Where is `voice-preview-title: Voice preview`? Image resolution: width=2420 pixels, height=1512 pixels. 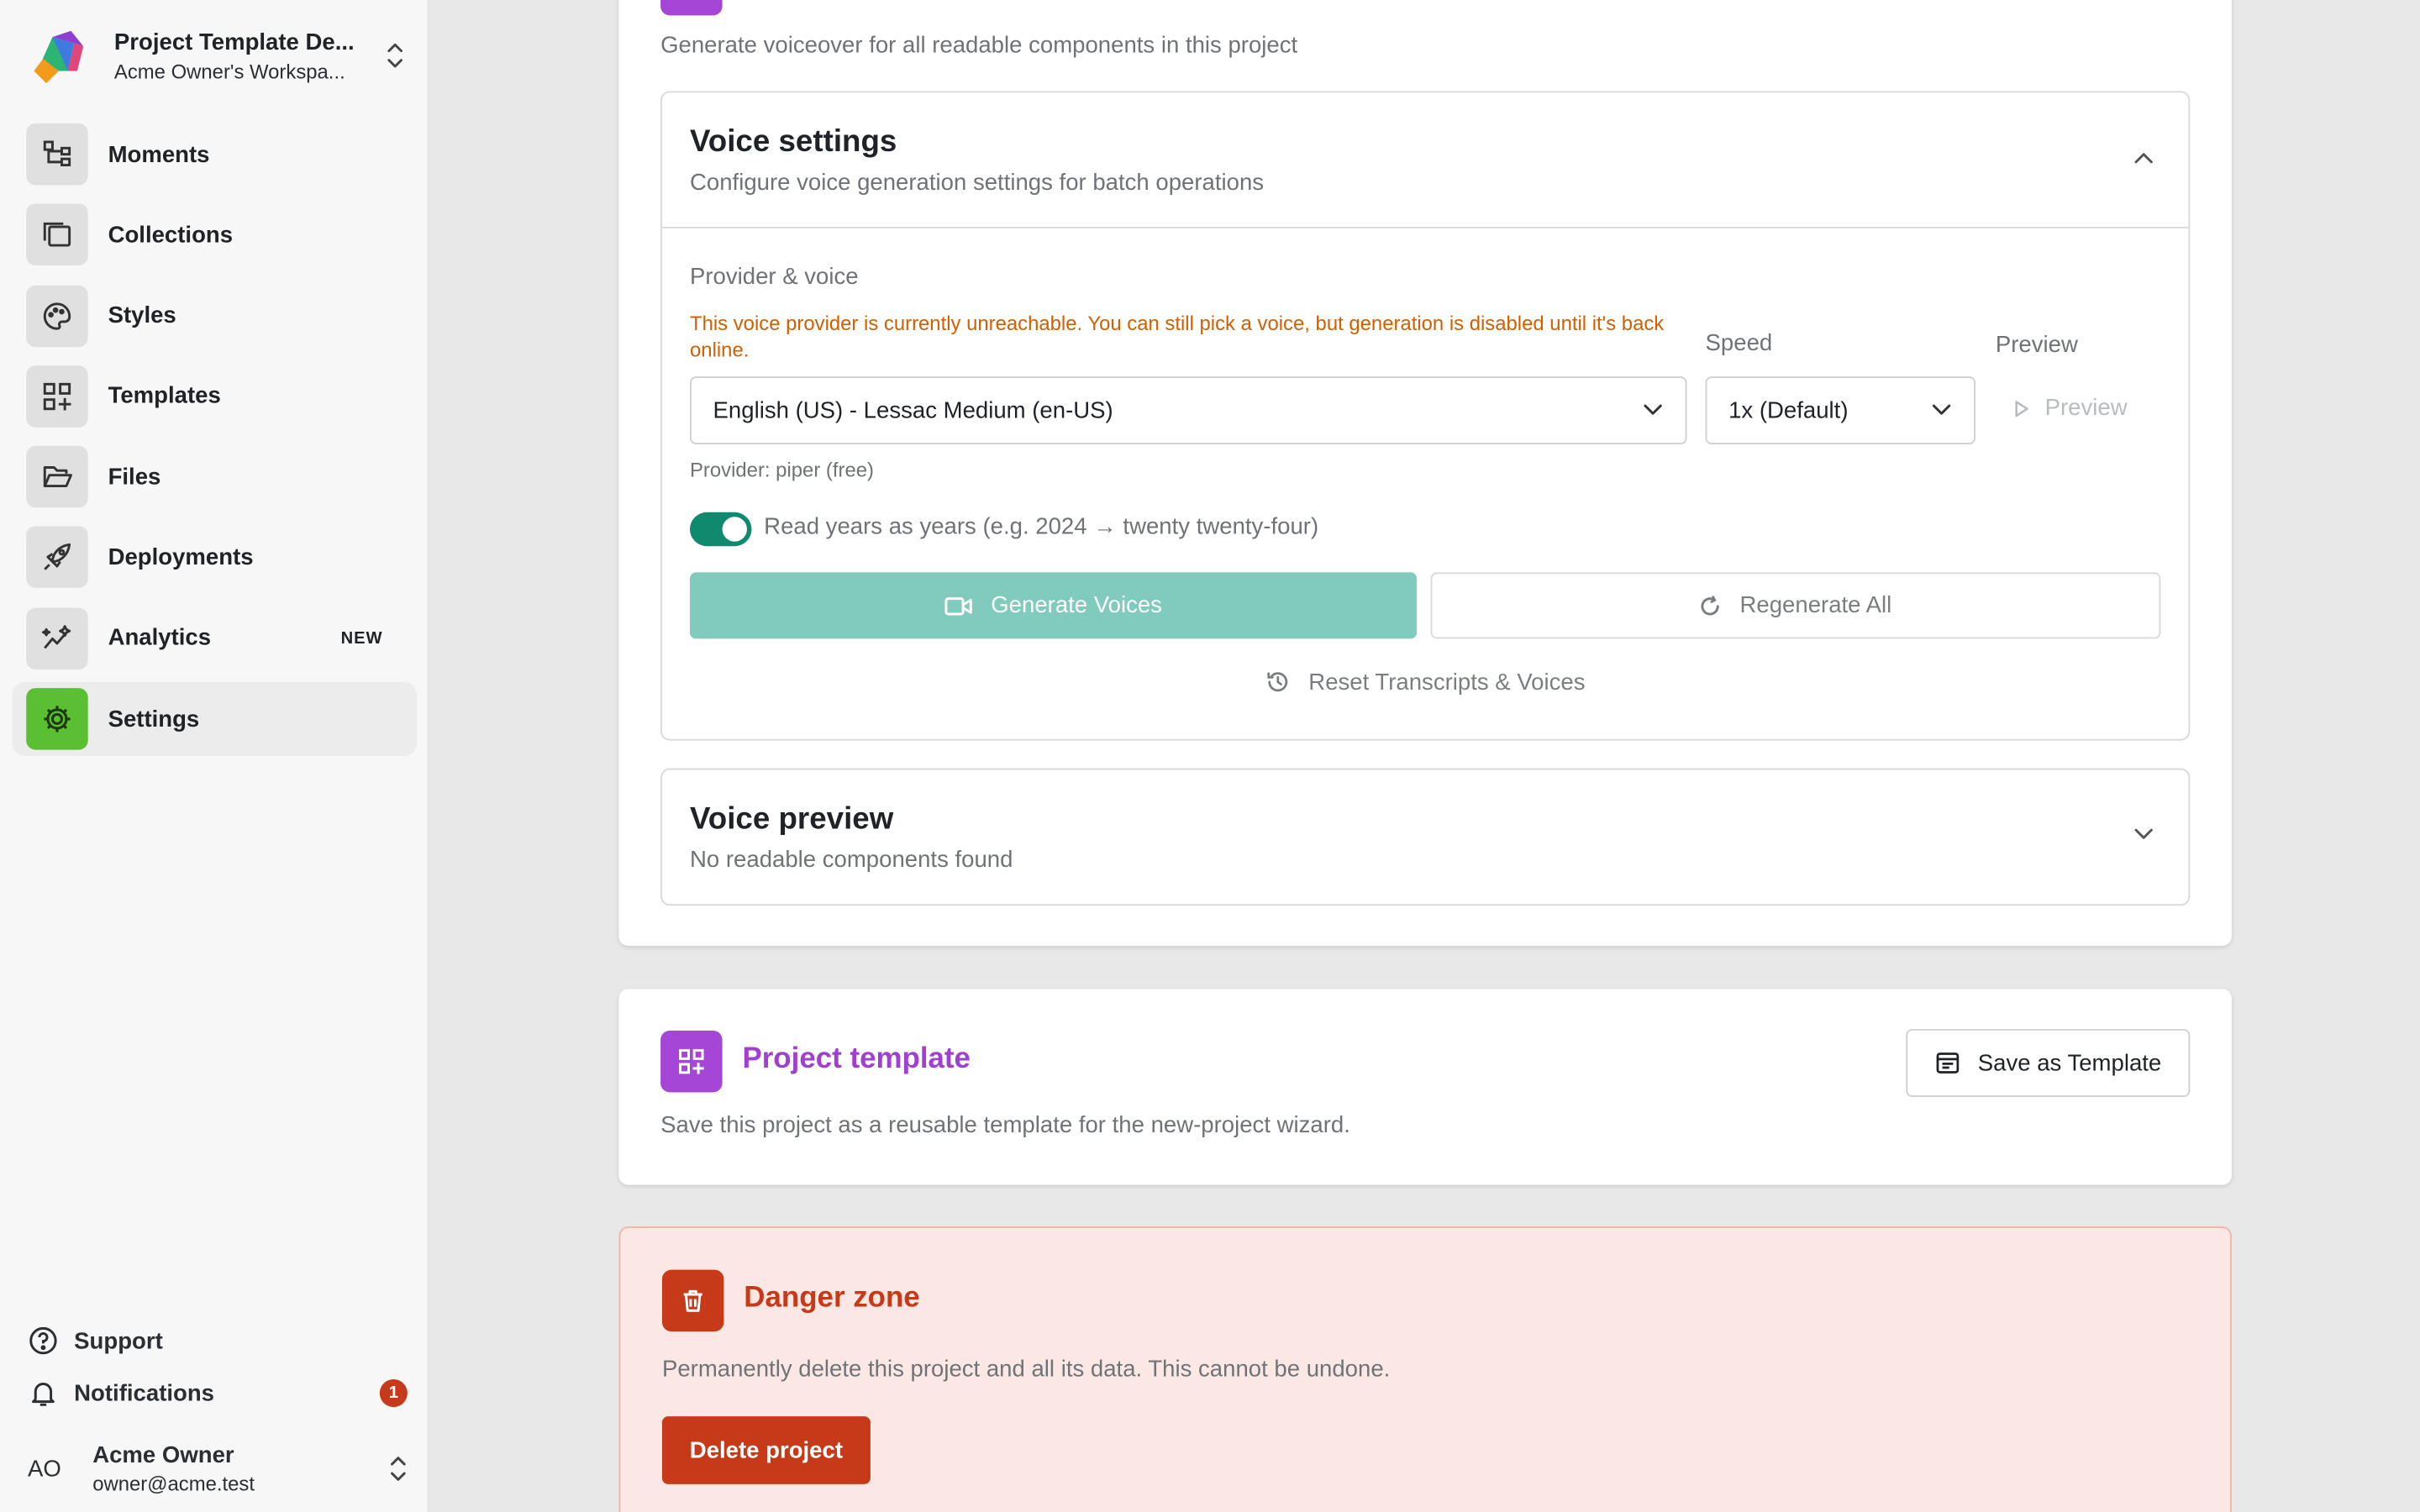 voice-preview-title: Voice preview is located at coordinates (792, 819).